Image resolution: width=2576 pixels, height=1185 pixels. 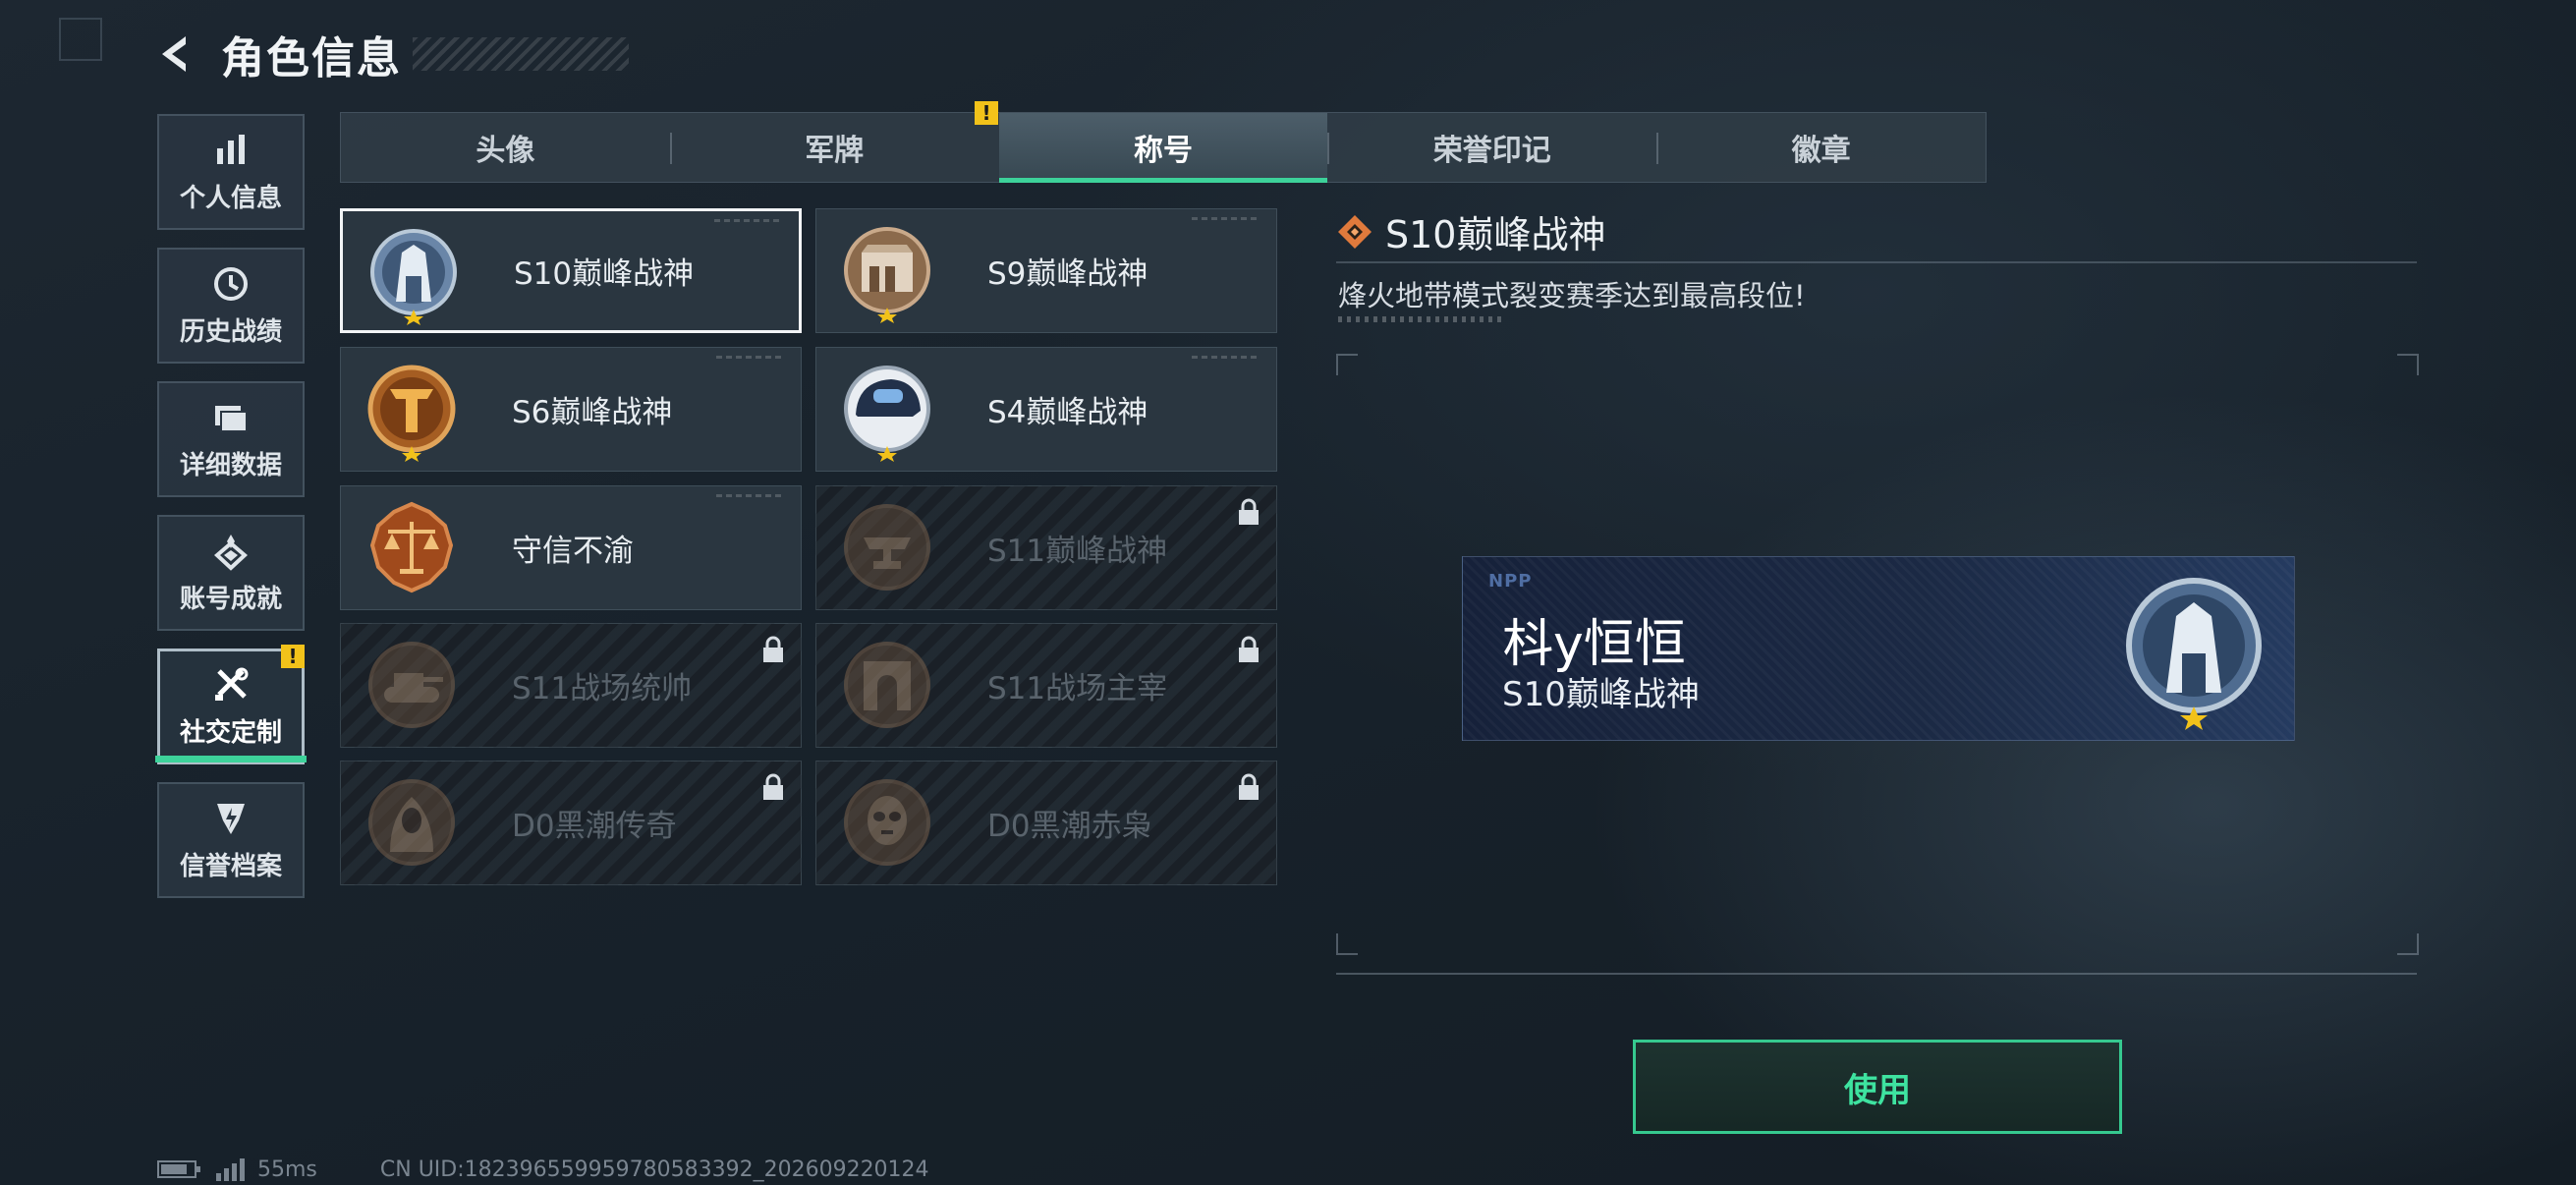 I want to click on title-card-label: D0黑潮传奇, so click(x=594, y=827).